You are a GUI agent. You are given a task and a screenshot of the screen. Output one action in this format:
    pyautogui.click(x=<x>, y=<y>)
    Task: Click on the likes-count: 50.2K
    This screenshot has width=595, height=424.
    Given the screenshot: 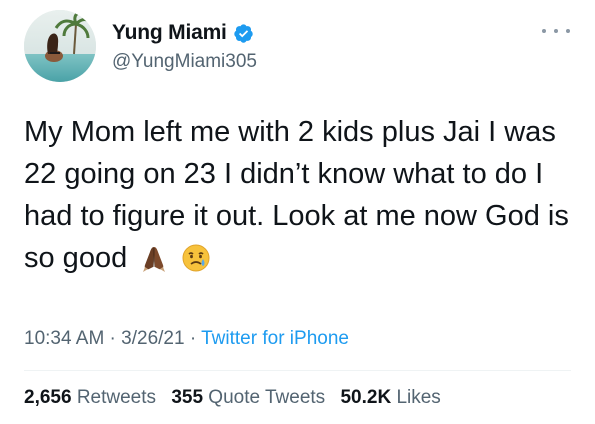 What is the action you would take?
    pyautogui.click(x=366, y=397)
    